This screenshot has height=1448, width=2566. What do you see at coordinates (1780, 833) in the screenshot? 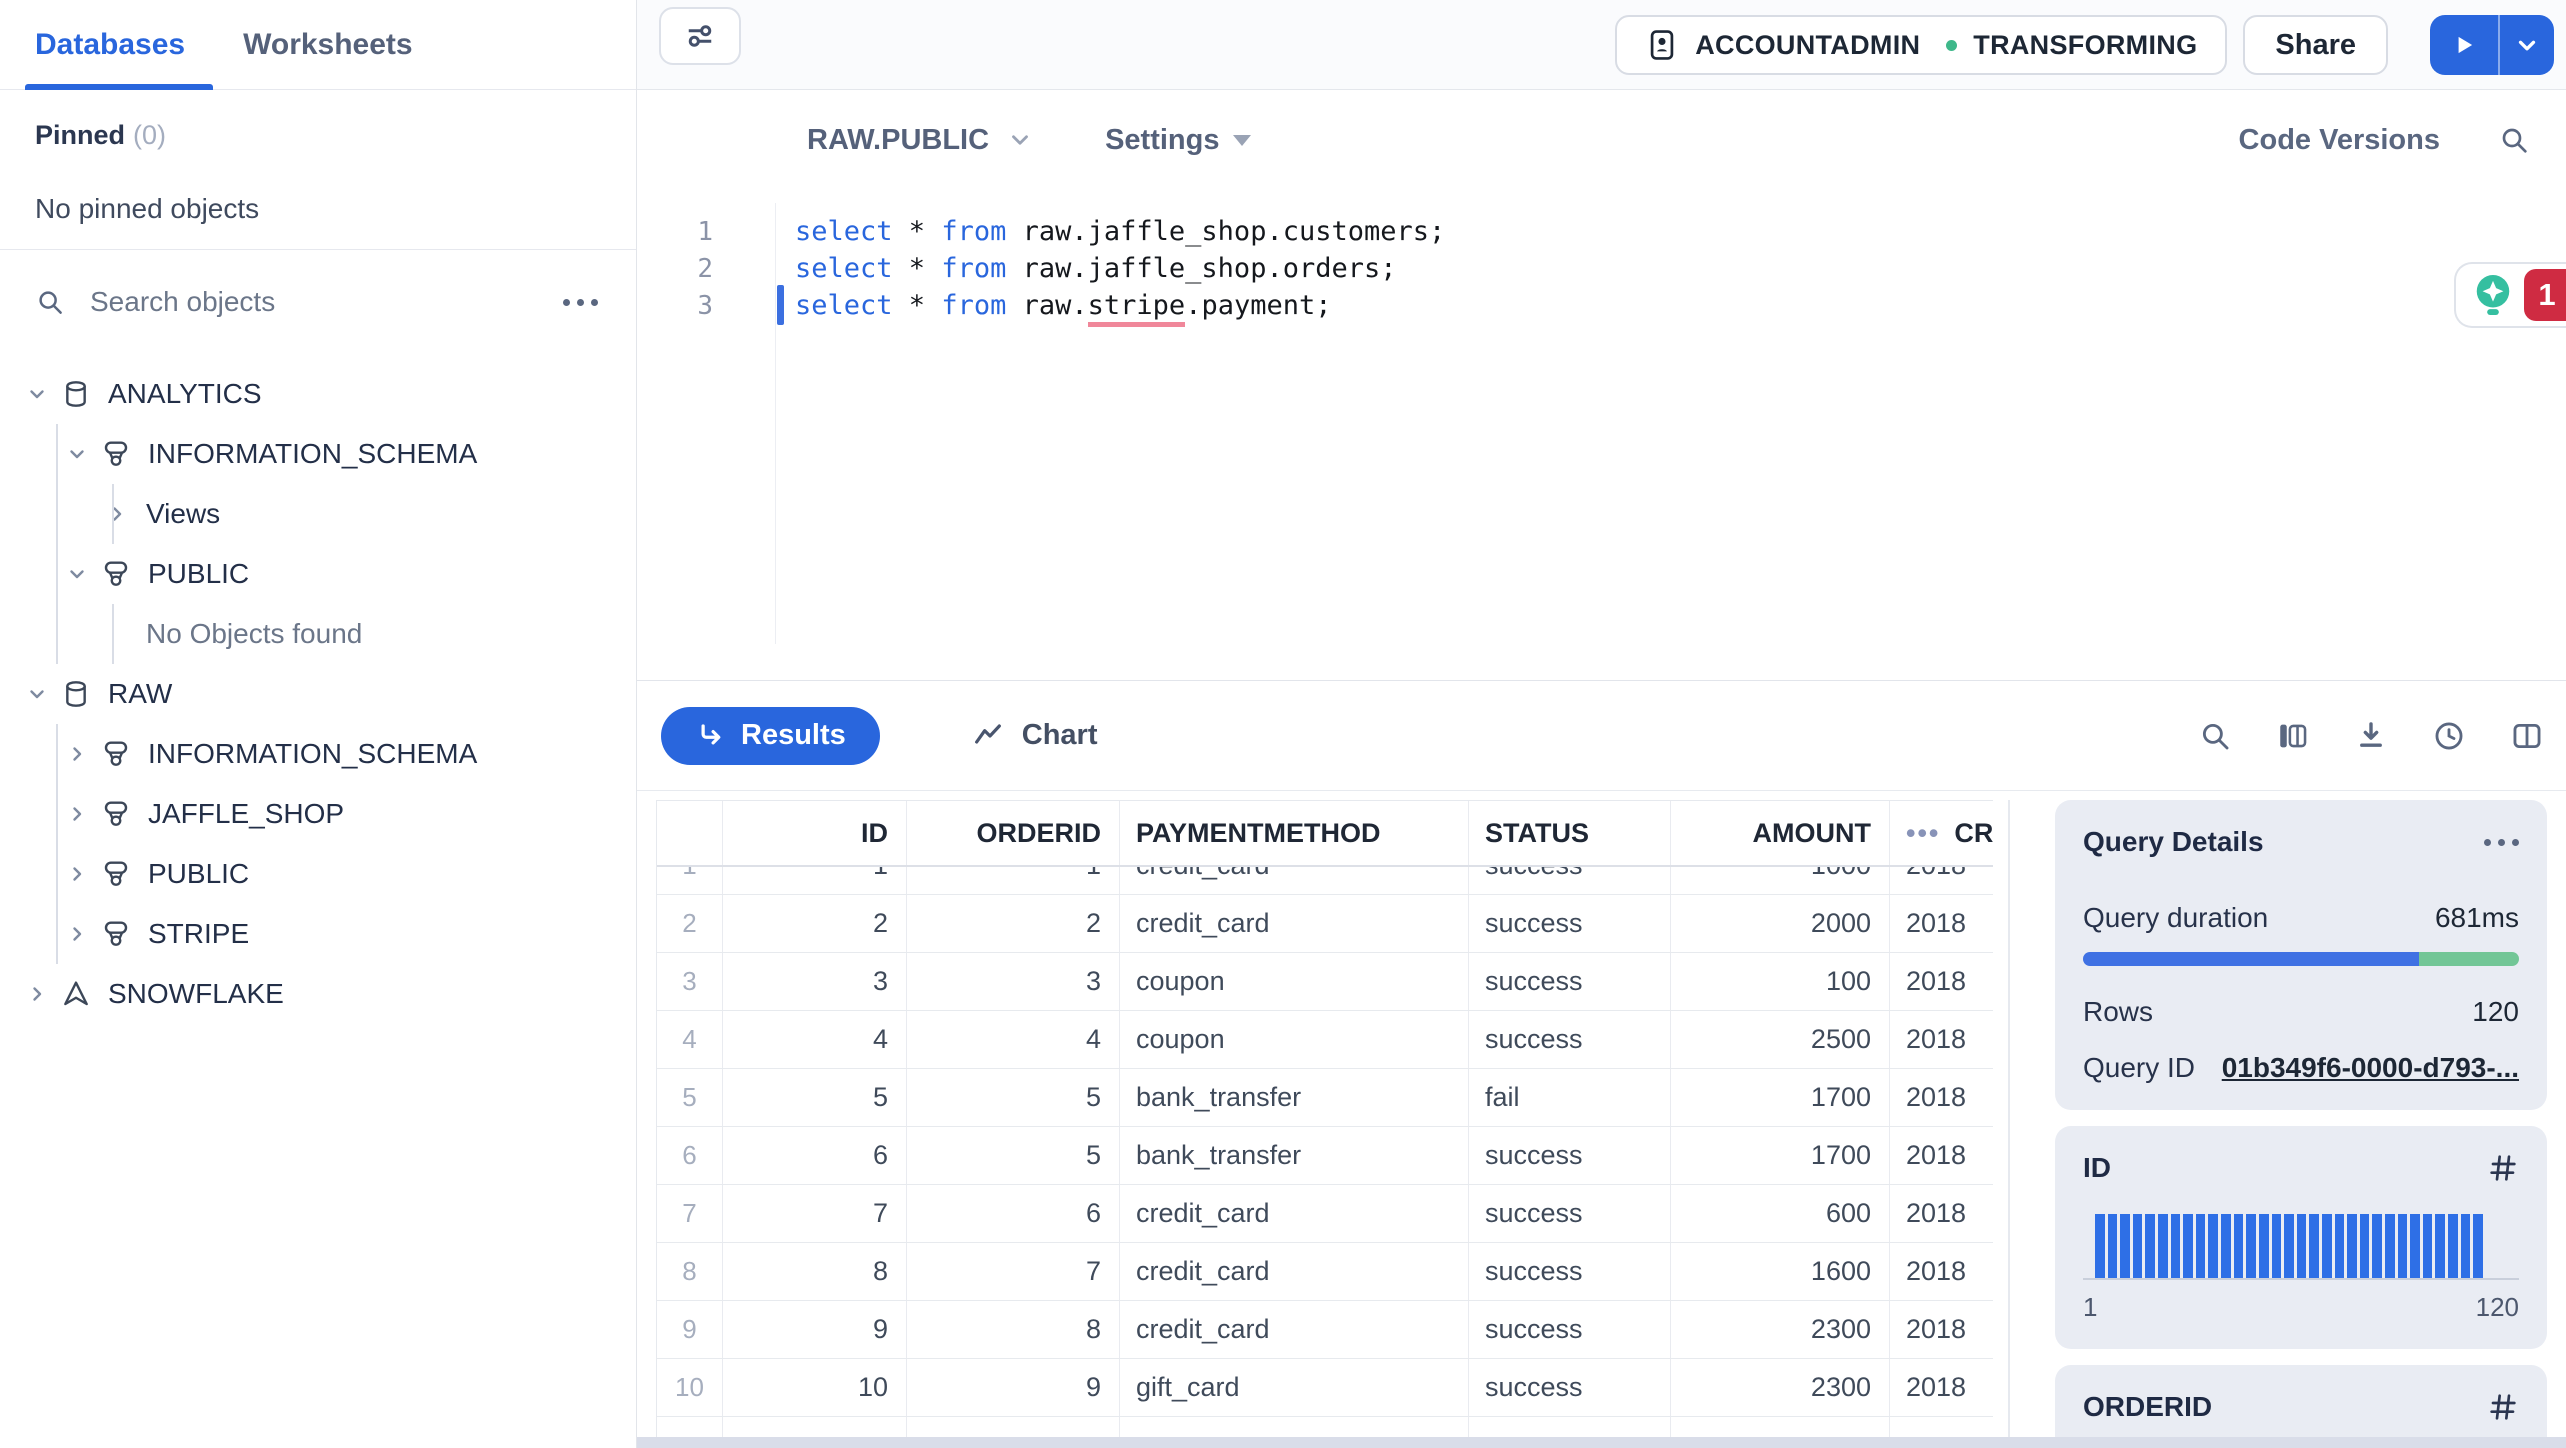
I see `column-header-amount: AMOUNT` at bounding box center [1780, 833].